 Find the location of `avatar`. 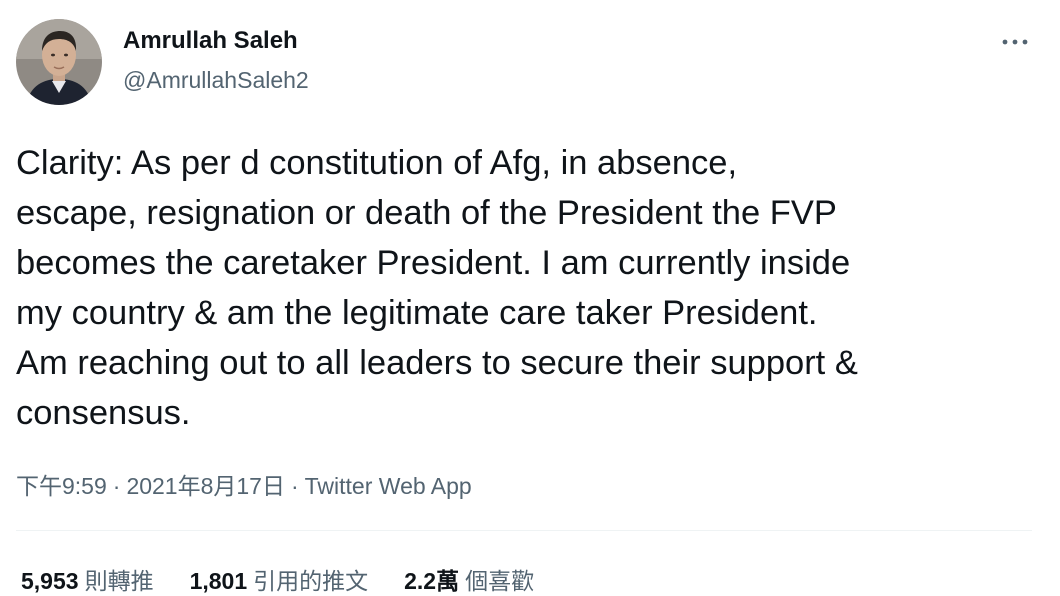

avatar is located at coordinates (59, 62).